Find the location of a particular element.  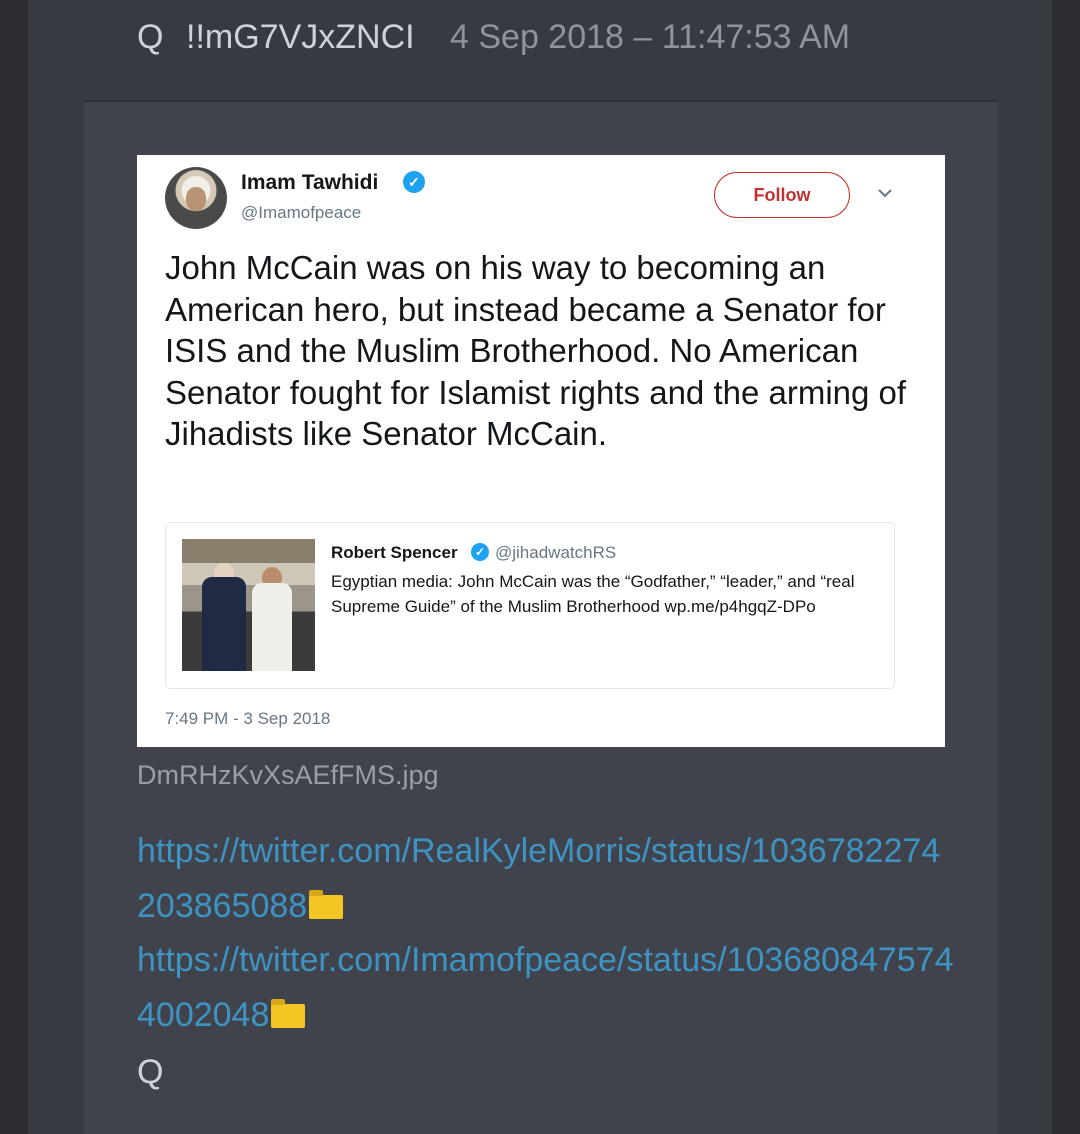

post-date: 4 Sep 2018 – 11:47:53 AM is located at coordinates (650, 37).